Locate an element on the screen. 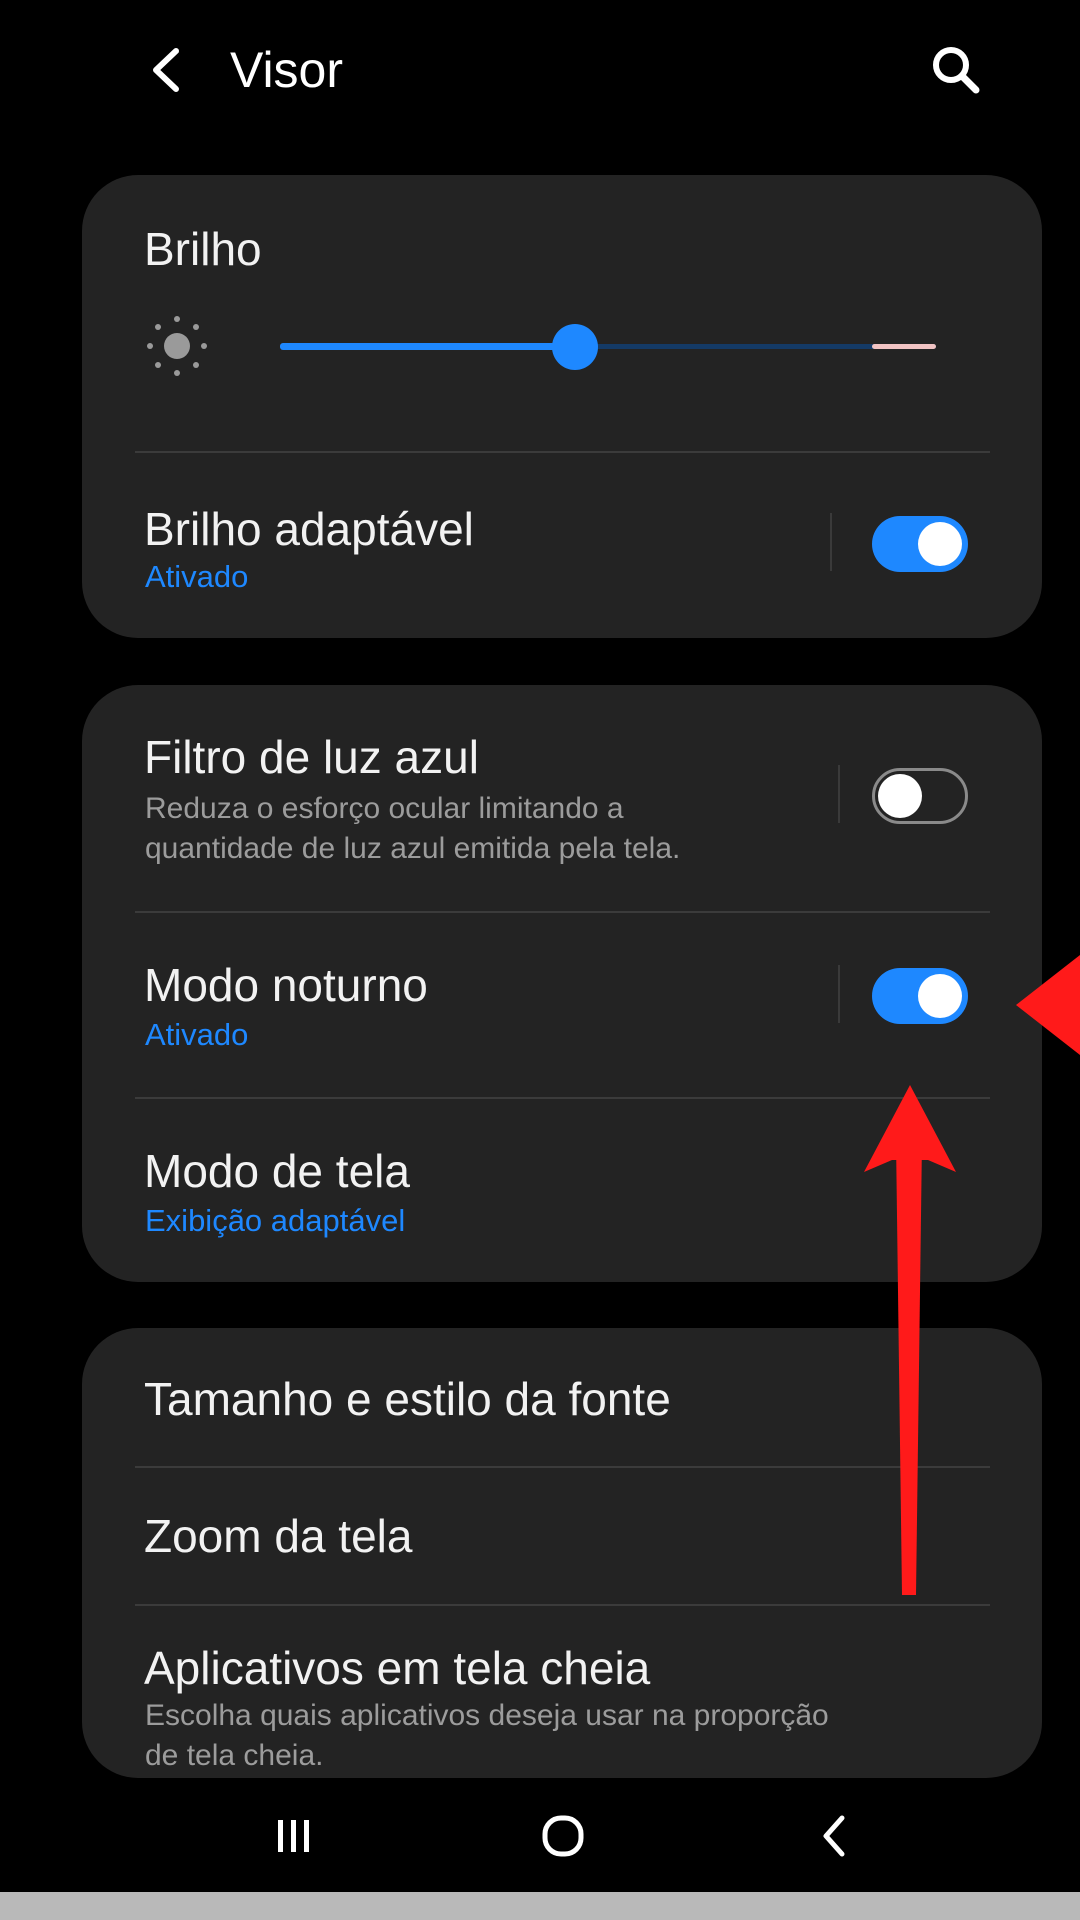  back-button is located at coordinates (166, 70).